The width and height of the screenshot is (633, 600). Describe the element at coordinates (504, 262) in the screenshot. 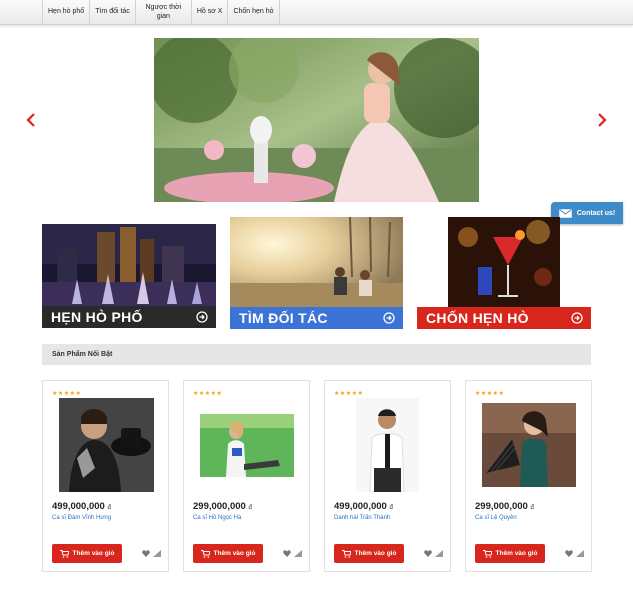

I see `category-image-cocktail` at that location.